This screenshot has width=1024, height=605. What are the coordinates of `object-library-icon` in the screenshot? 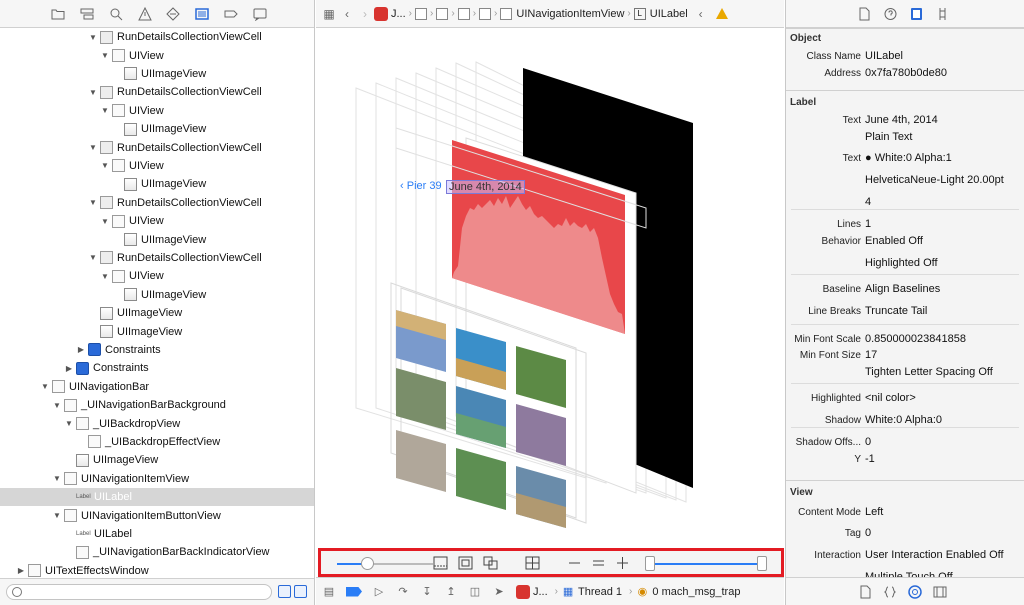 It's located at (915, 592).